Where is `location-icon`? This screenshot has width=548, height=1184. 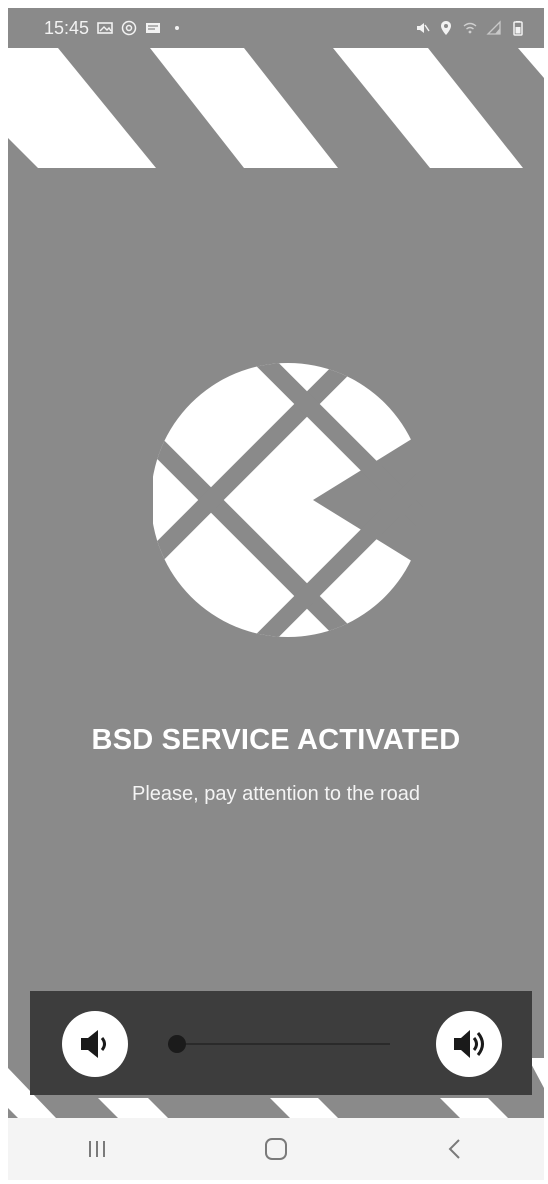 location-icon is located at coordinates (446, 28).